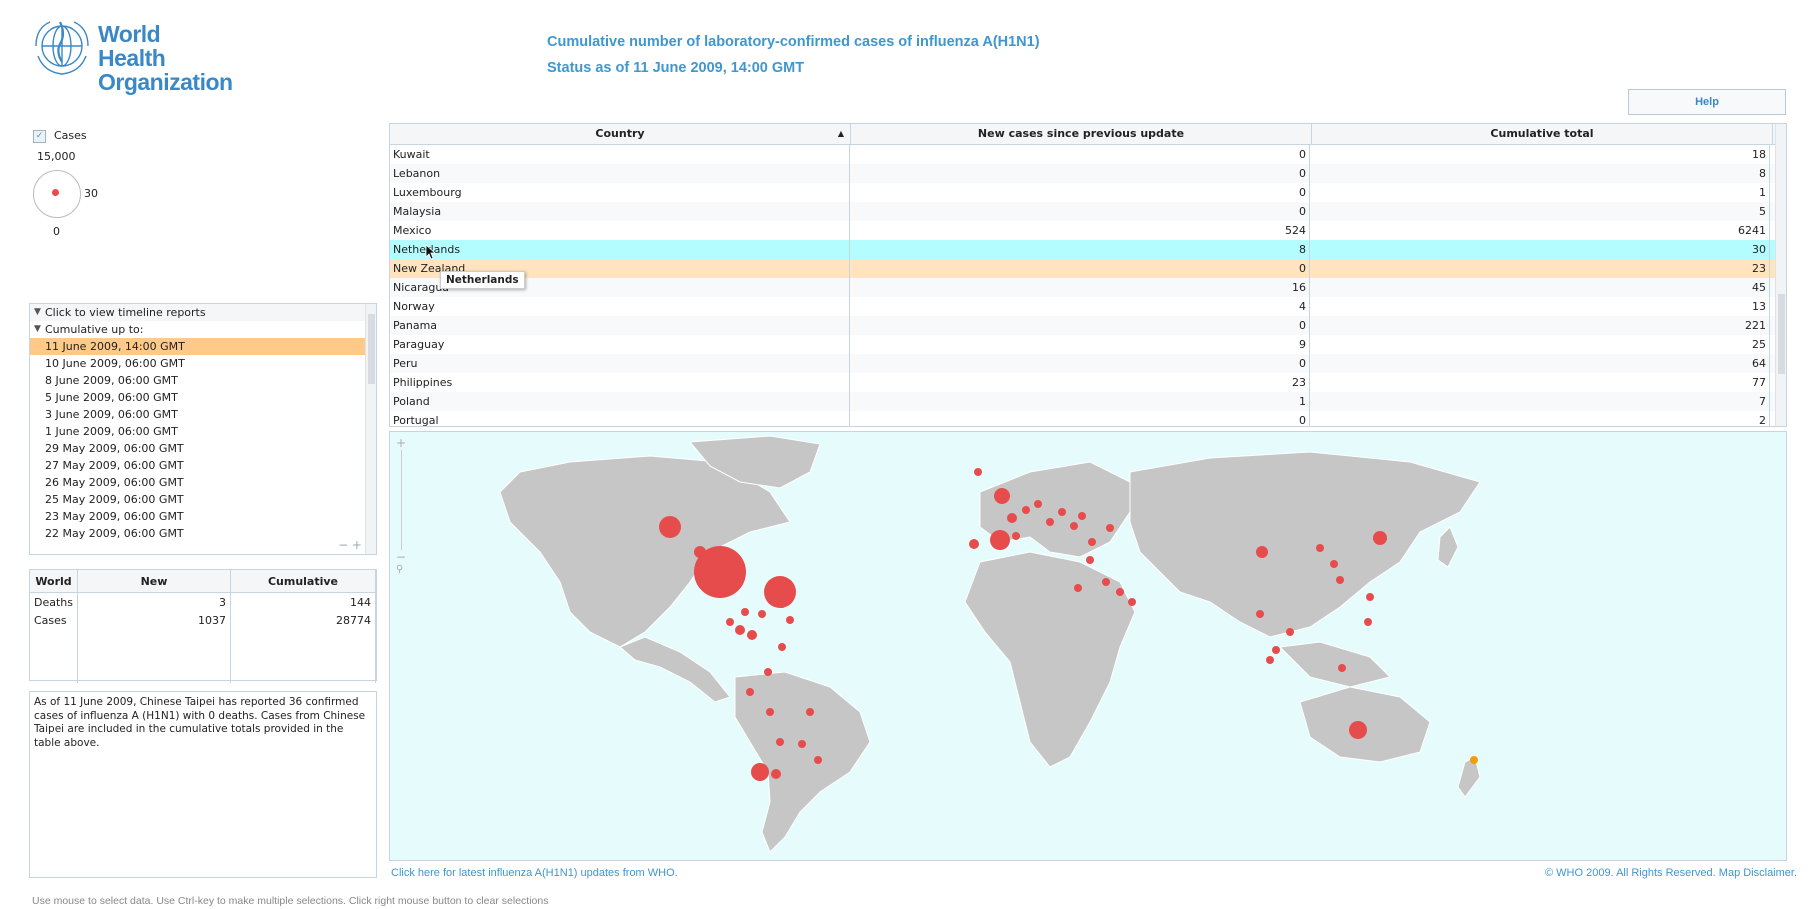 This screenshot has width=1808, height=909. Describe the element at coordinates (1707, 102) in the screenshot. I see `help-button: Help` at that location.